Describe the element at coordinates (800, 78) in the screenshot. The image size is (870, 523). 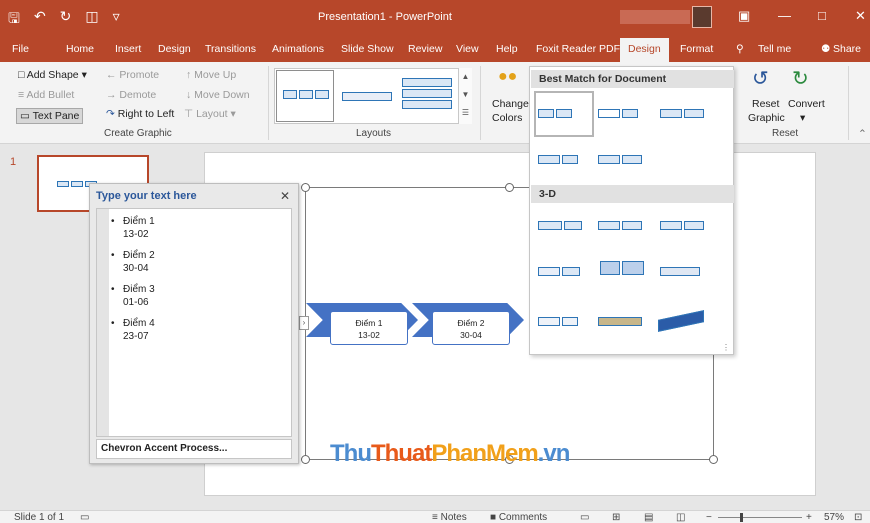
I see `convert-icon: ↻` at that location.